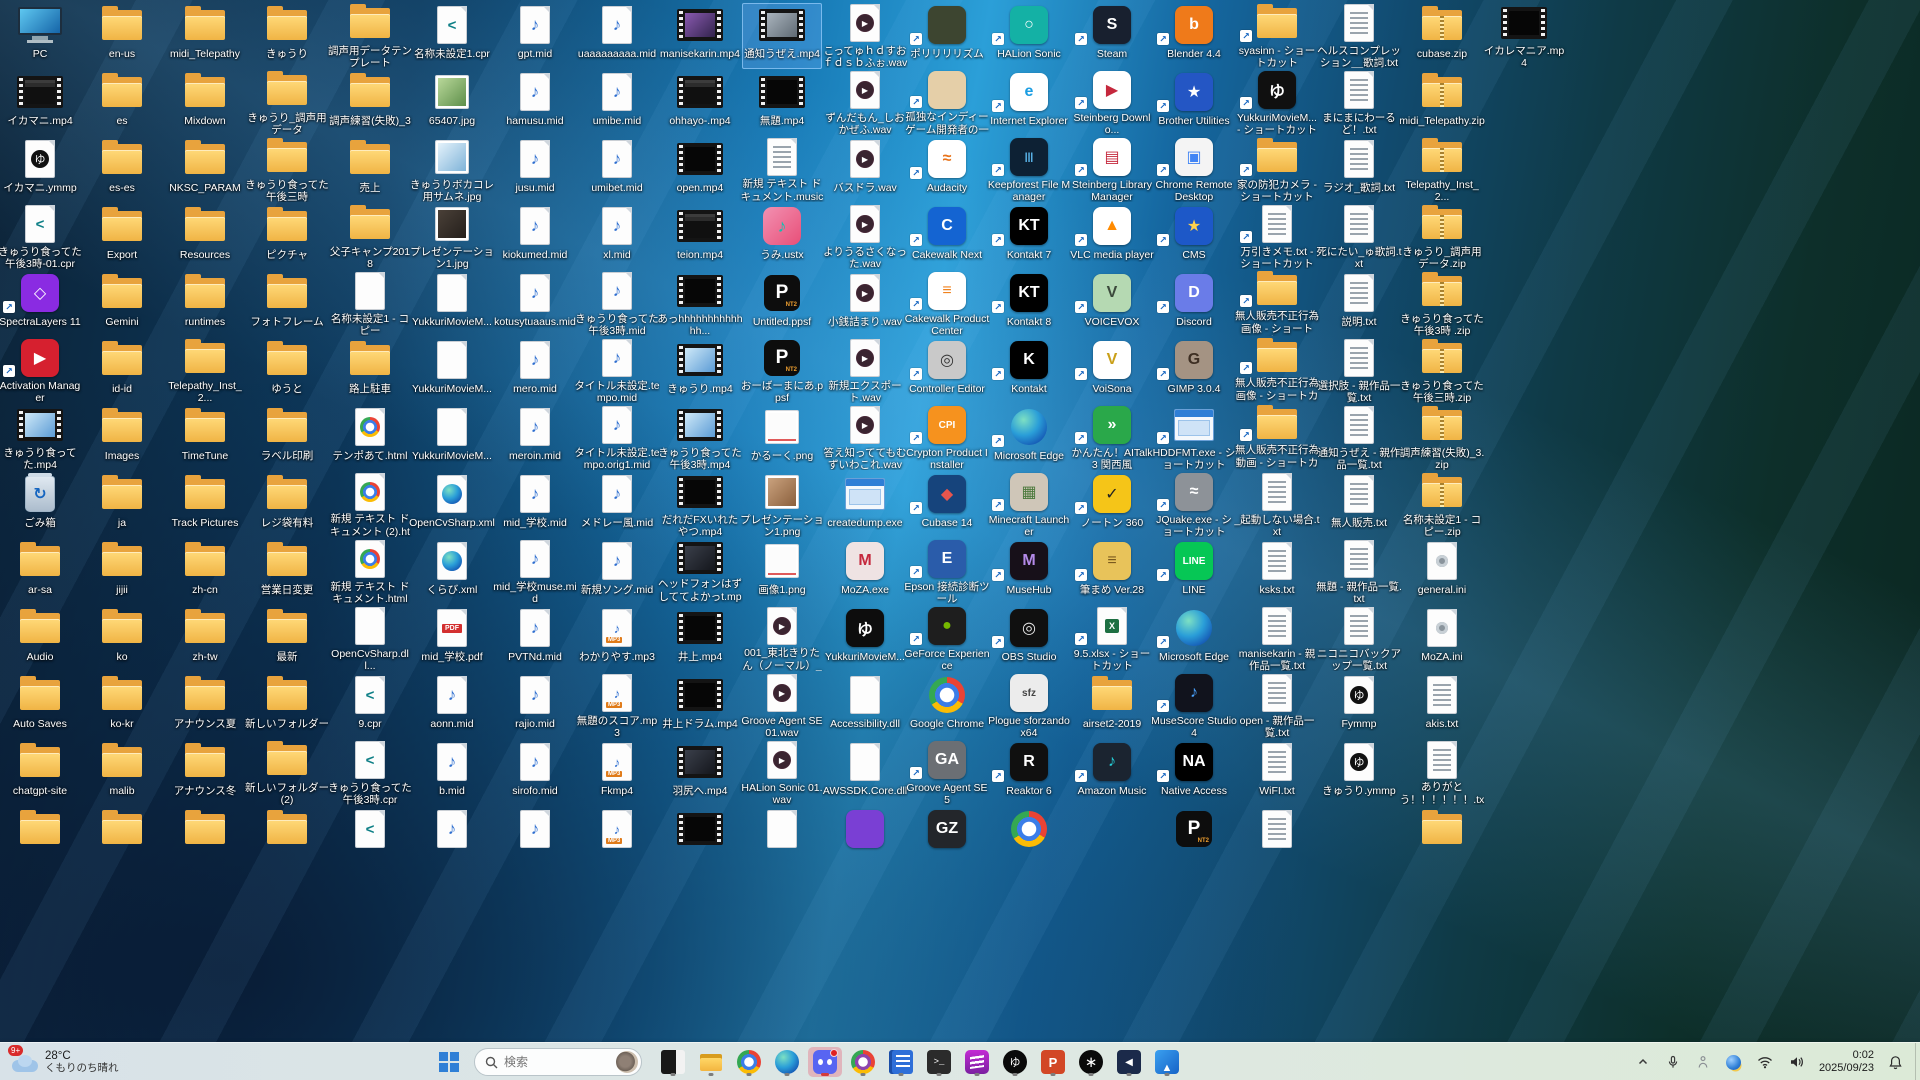 The height and width of the screenshot is (1080, 1920). I want to click on desktop-icon-9.cpr: <9.cpr, so click(370, 706).